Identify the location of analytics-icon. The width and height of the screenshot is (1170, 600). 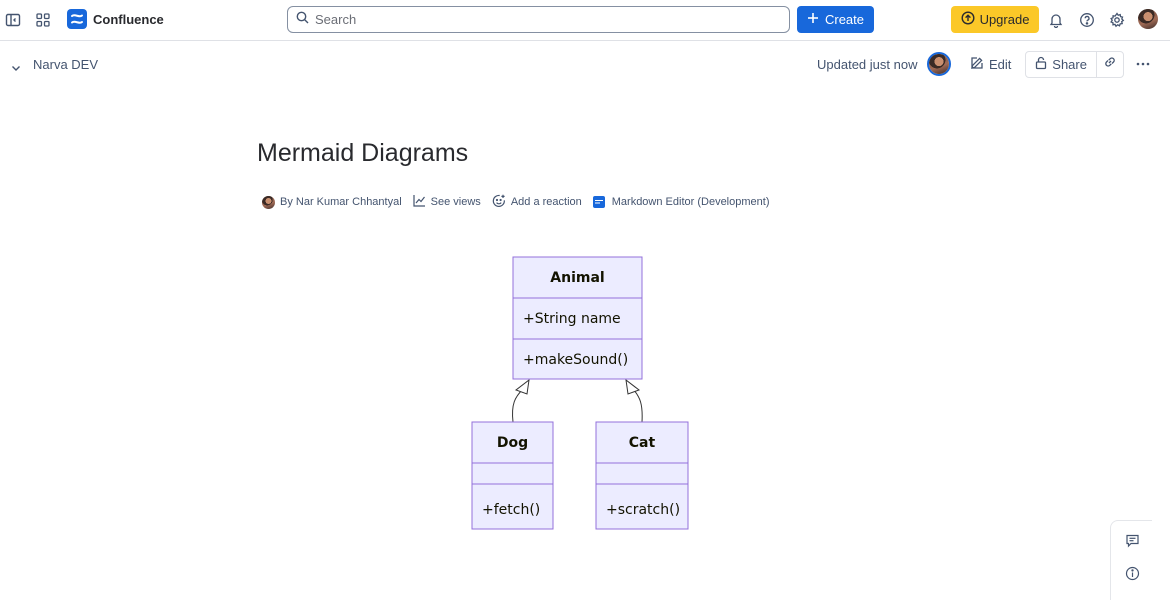
(419, 202).